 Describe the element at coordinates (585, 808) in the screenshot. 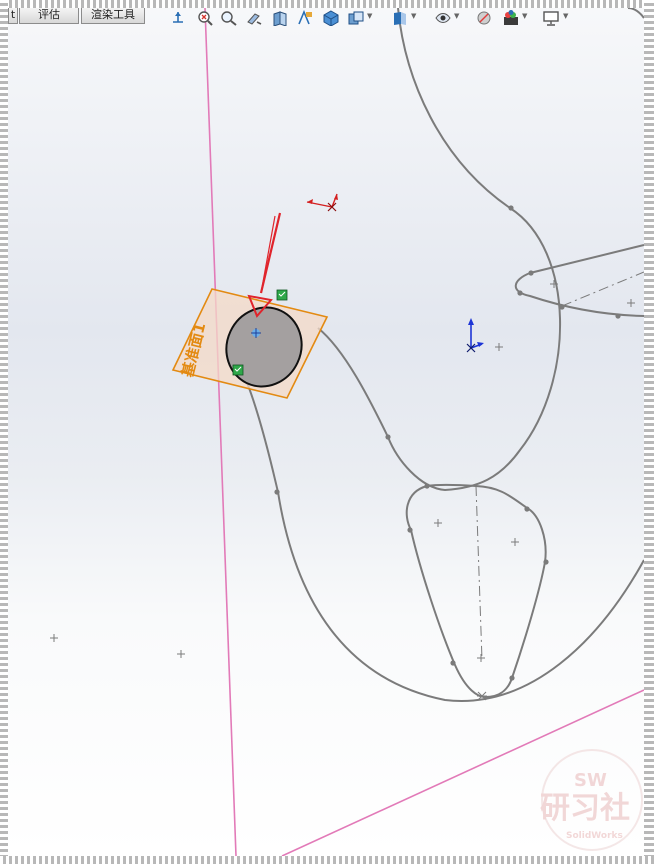

I see `watermark-main-text: 研习社` at that location.